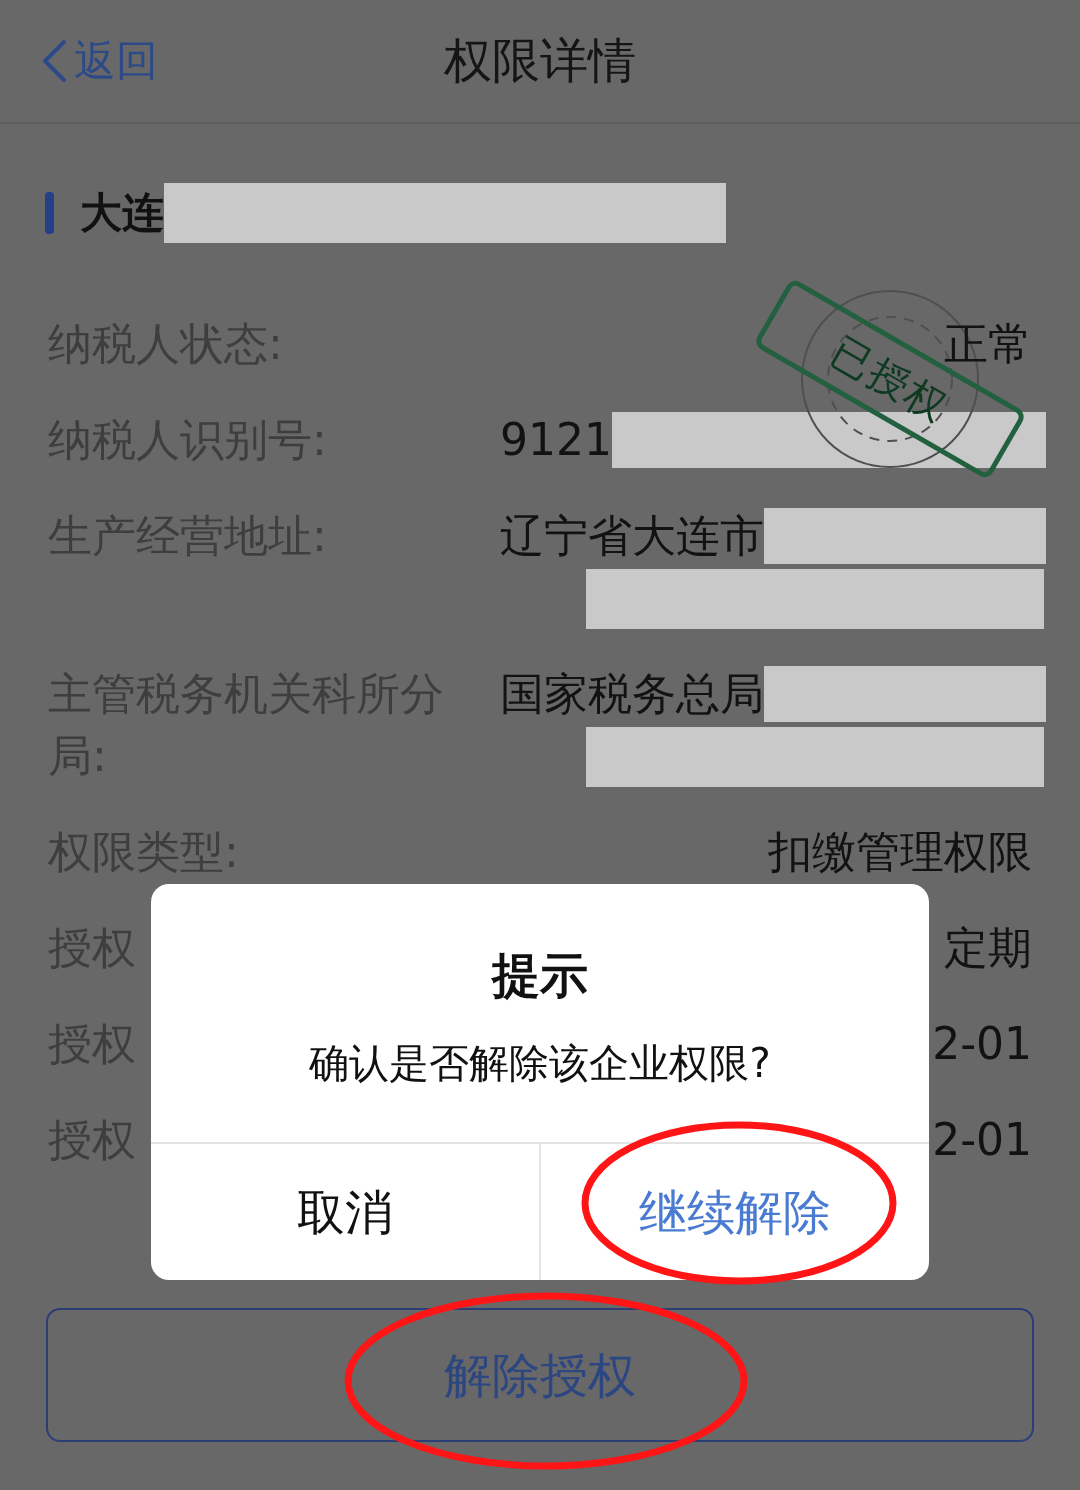  What do you see at coordinates (540, 61) in the screenshot?
I see `page-title: 权限详情` at bounding box center [540, 61].